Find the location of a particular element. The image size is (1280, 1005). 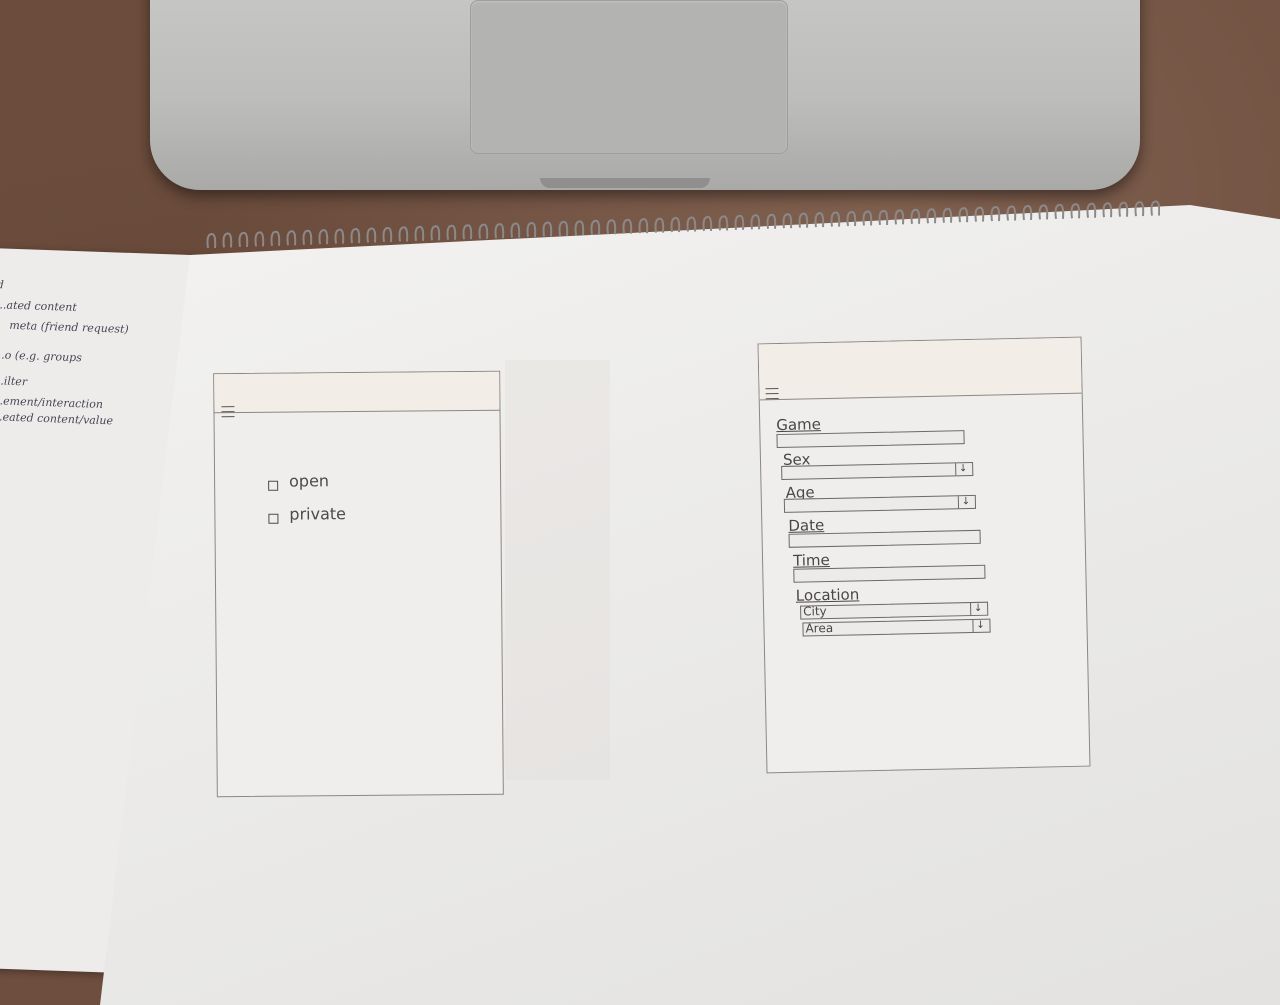

note-line: meta (friend request) is located at coordinates (69, 327).